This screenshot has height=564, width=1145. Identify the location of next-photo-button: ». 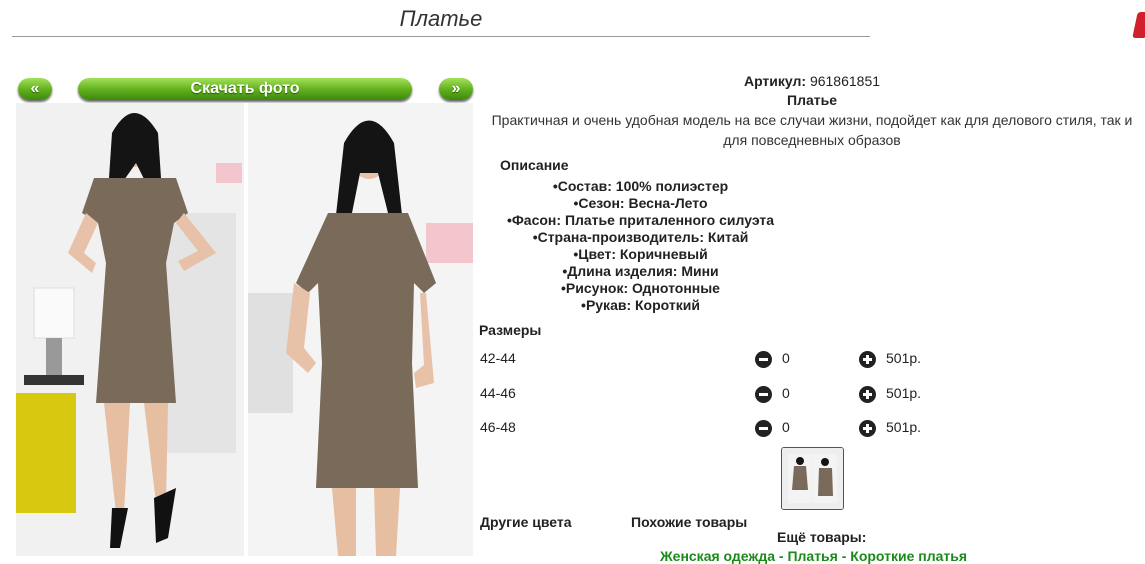
(456, 89).